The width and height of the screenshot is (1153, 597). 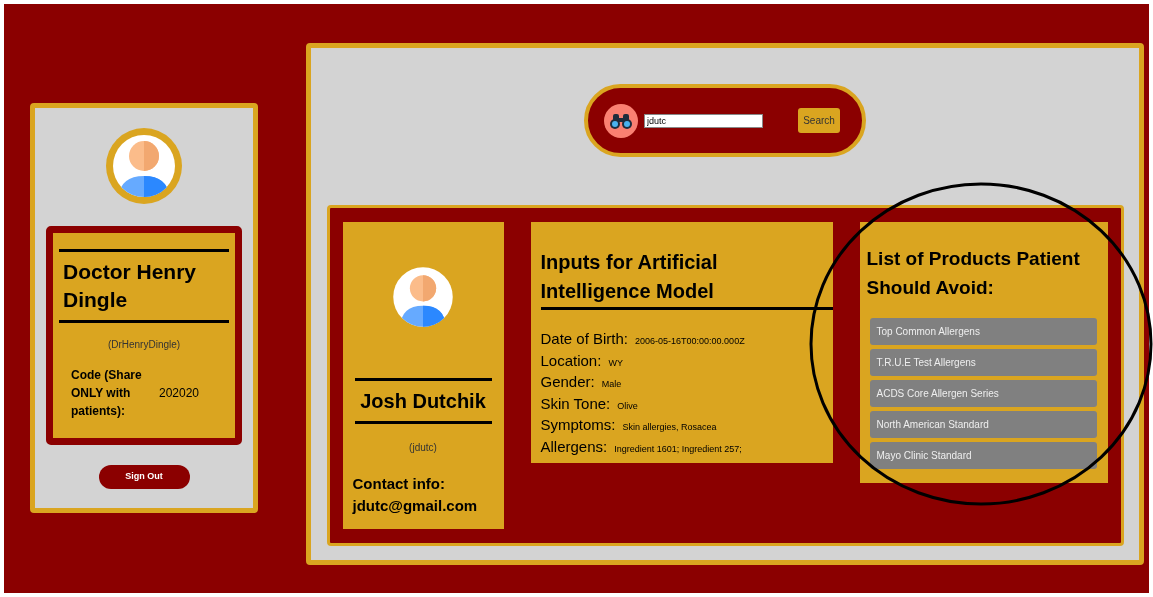 What do you see at coordinates (130, 286) in the screenshot?
I see `doctor-name: Doctor Henry Dingle` at bounding box center [130, 286].